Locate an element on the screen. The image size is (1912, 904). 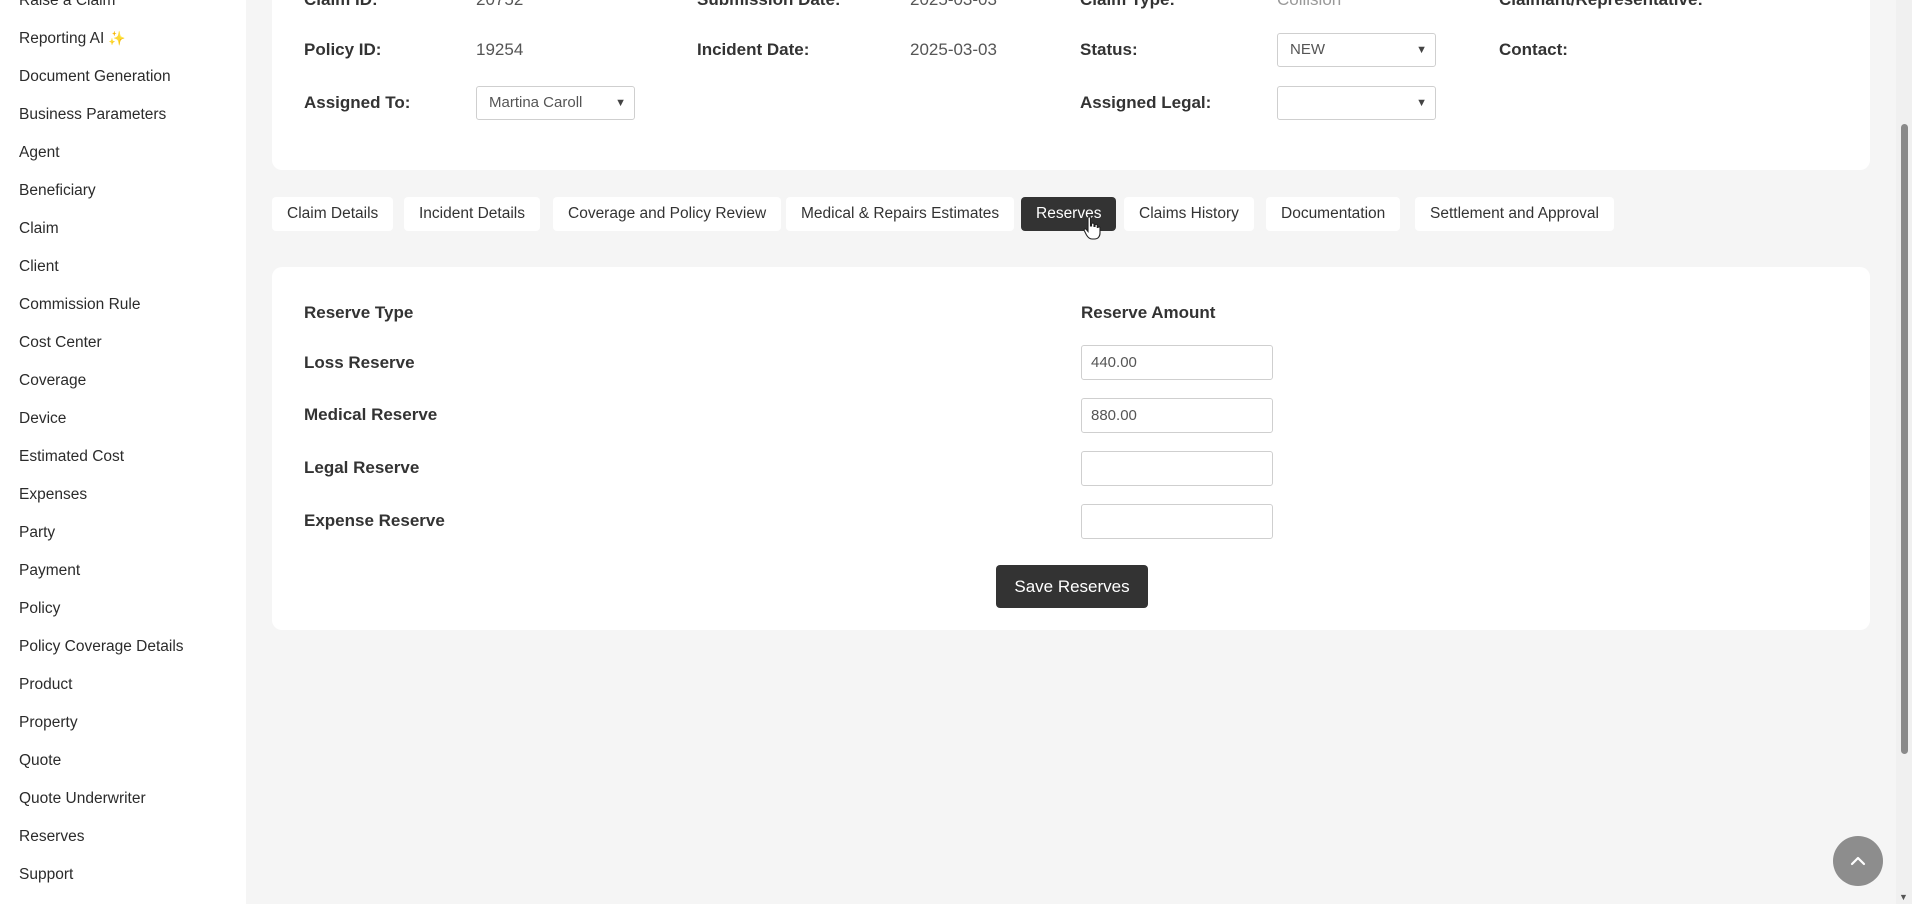
tab-documentation: Documentation is located at coordinates (1333, 214).